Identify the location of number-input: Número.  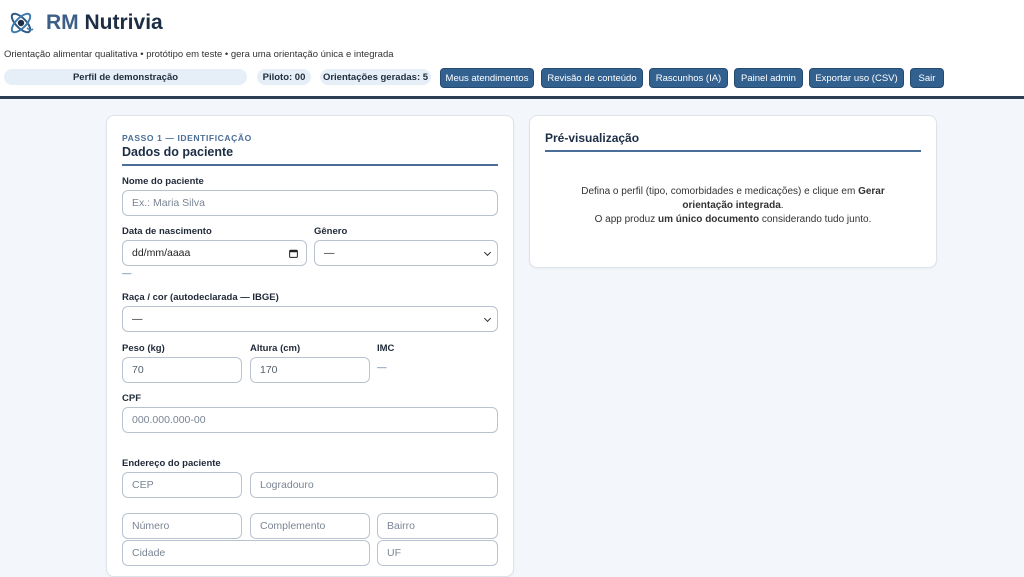
(182, 526).